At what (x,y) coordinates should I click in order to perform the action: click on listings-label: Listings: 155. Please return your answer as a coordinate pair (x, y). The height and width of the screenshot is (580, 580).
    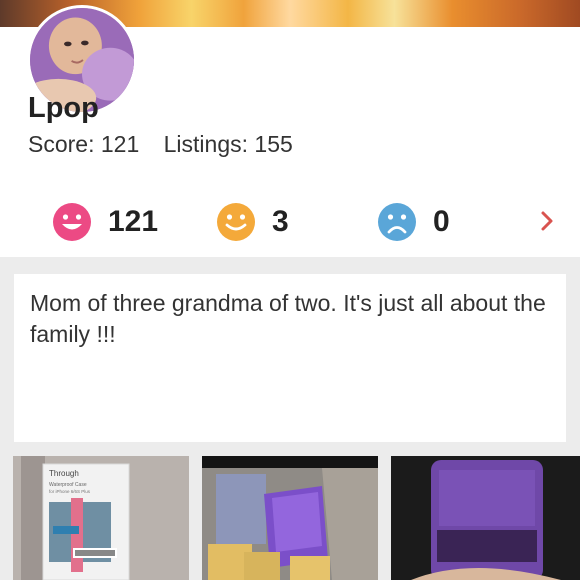
    Looking at the image, I should click on (228, 144).